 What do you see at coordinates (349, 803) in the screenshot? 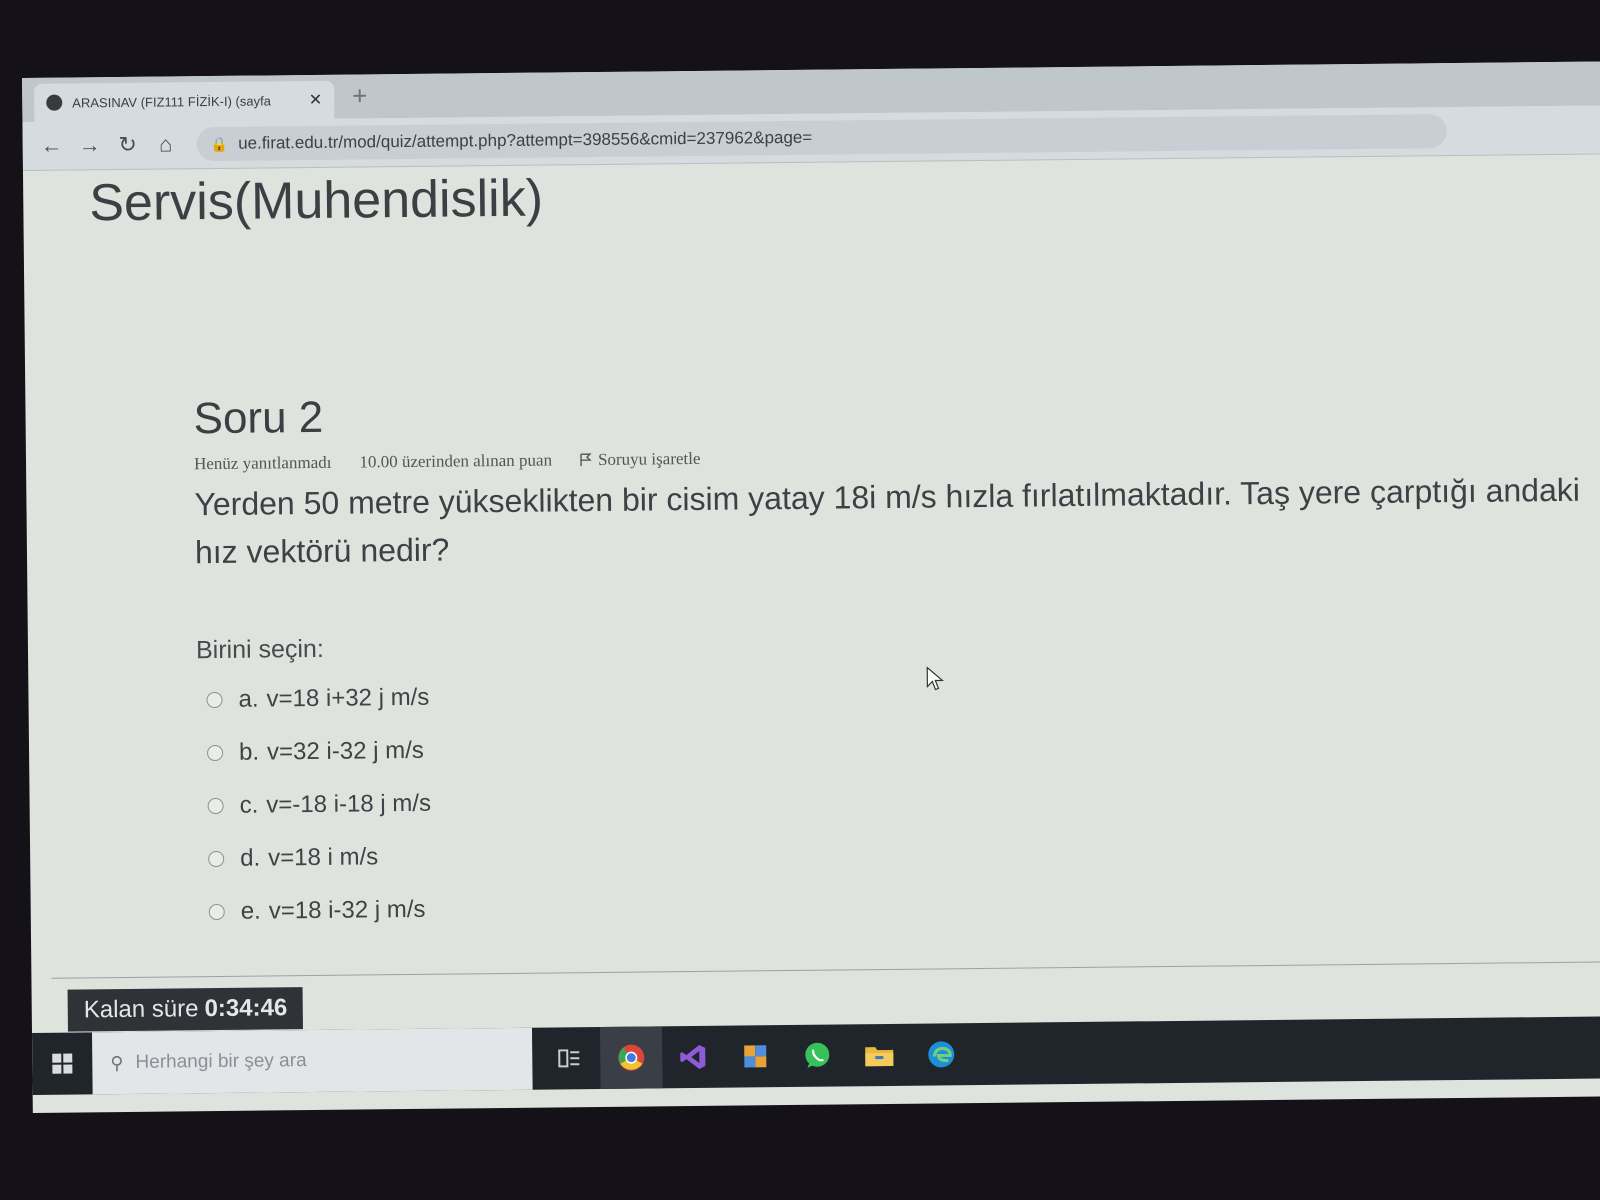
I see `option-text: v=-18 i-18 j m/s` at bounding box center [349, 803].